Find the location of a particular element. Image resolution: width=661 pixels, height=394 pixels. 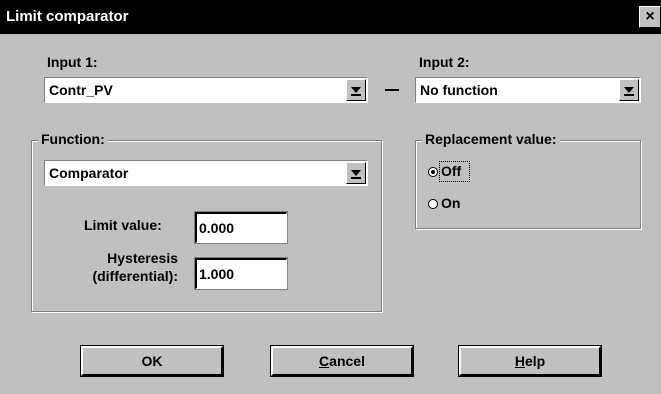

hysteresis-label-line1: Hysteresis is located at coordinates (142, 258).